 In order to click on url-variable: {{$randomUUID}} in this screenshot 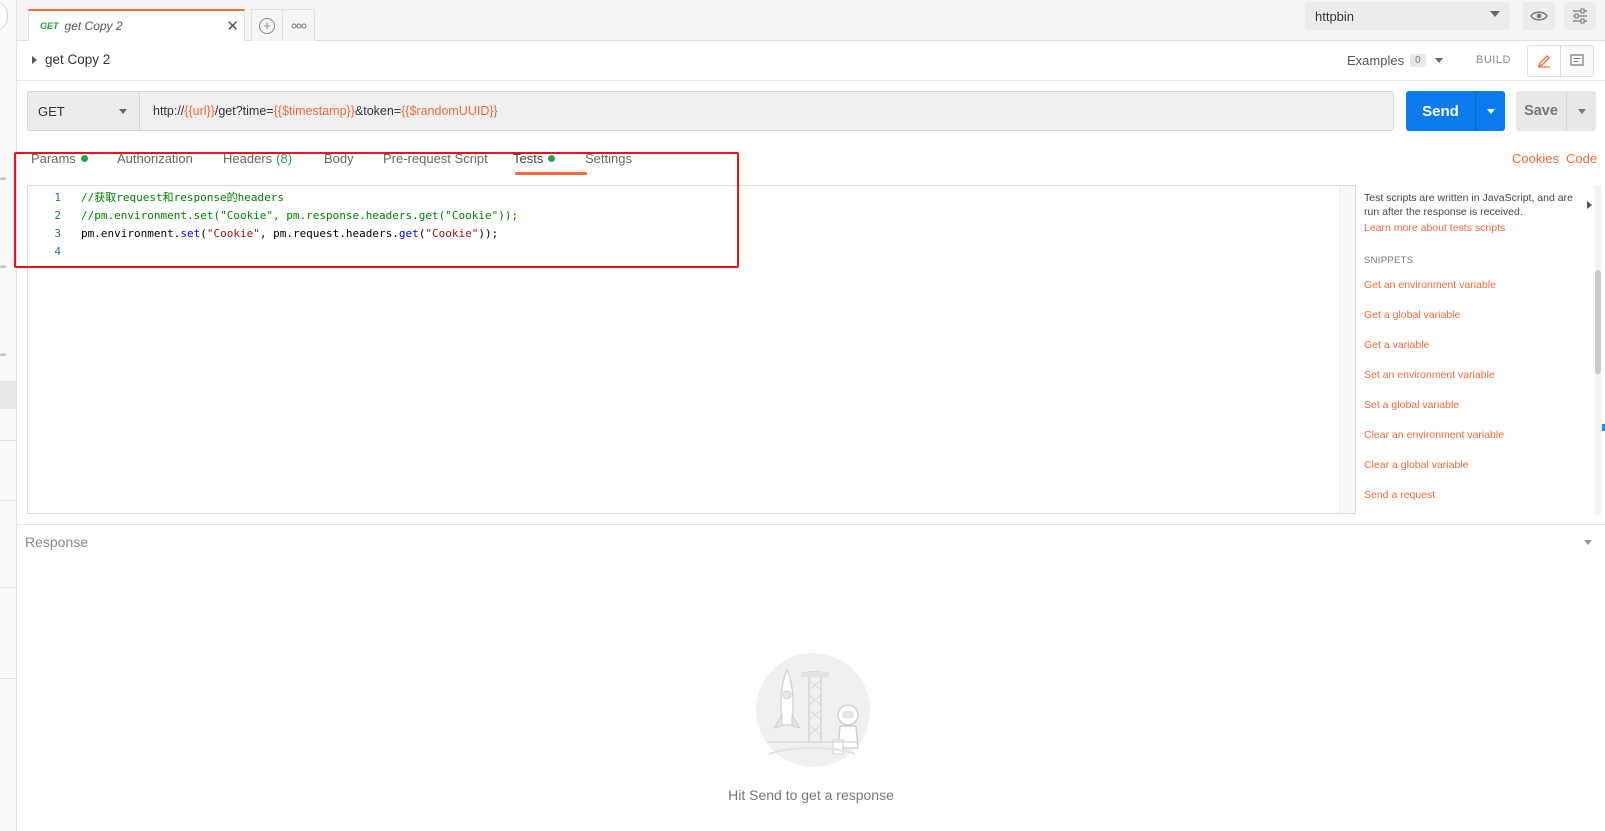, I will do `click(449, 111)`.